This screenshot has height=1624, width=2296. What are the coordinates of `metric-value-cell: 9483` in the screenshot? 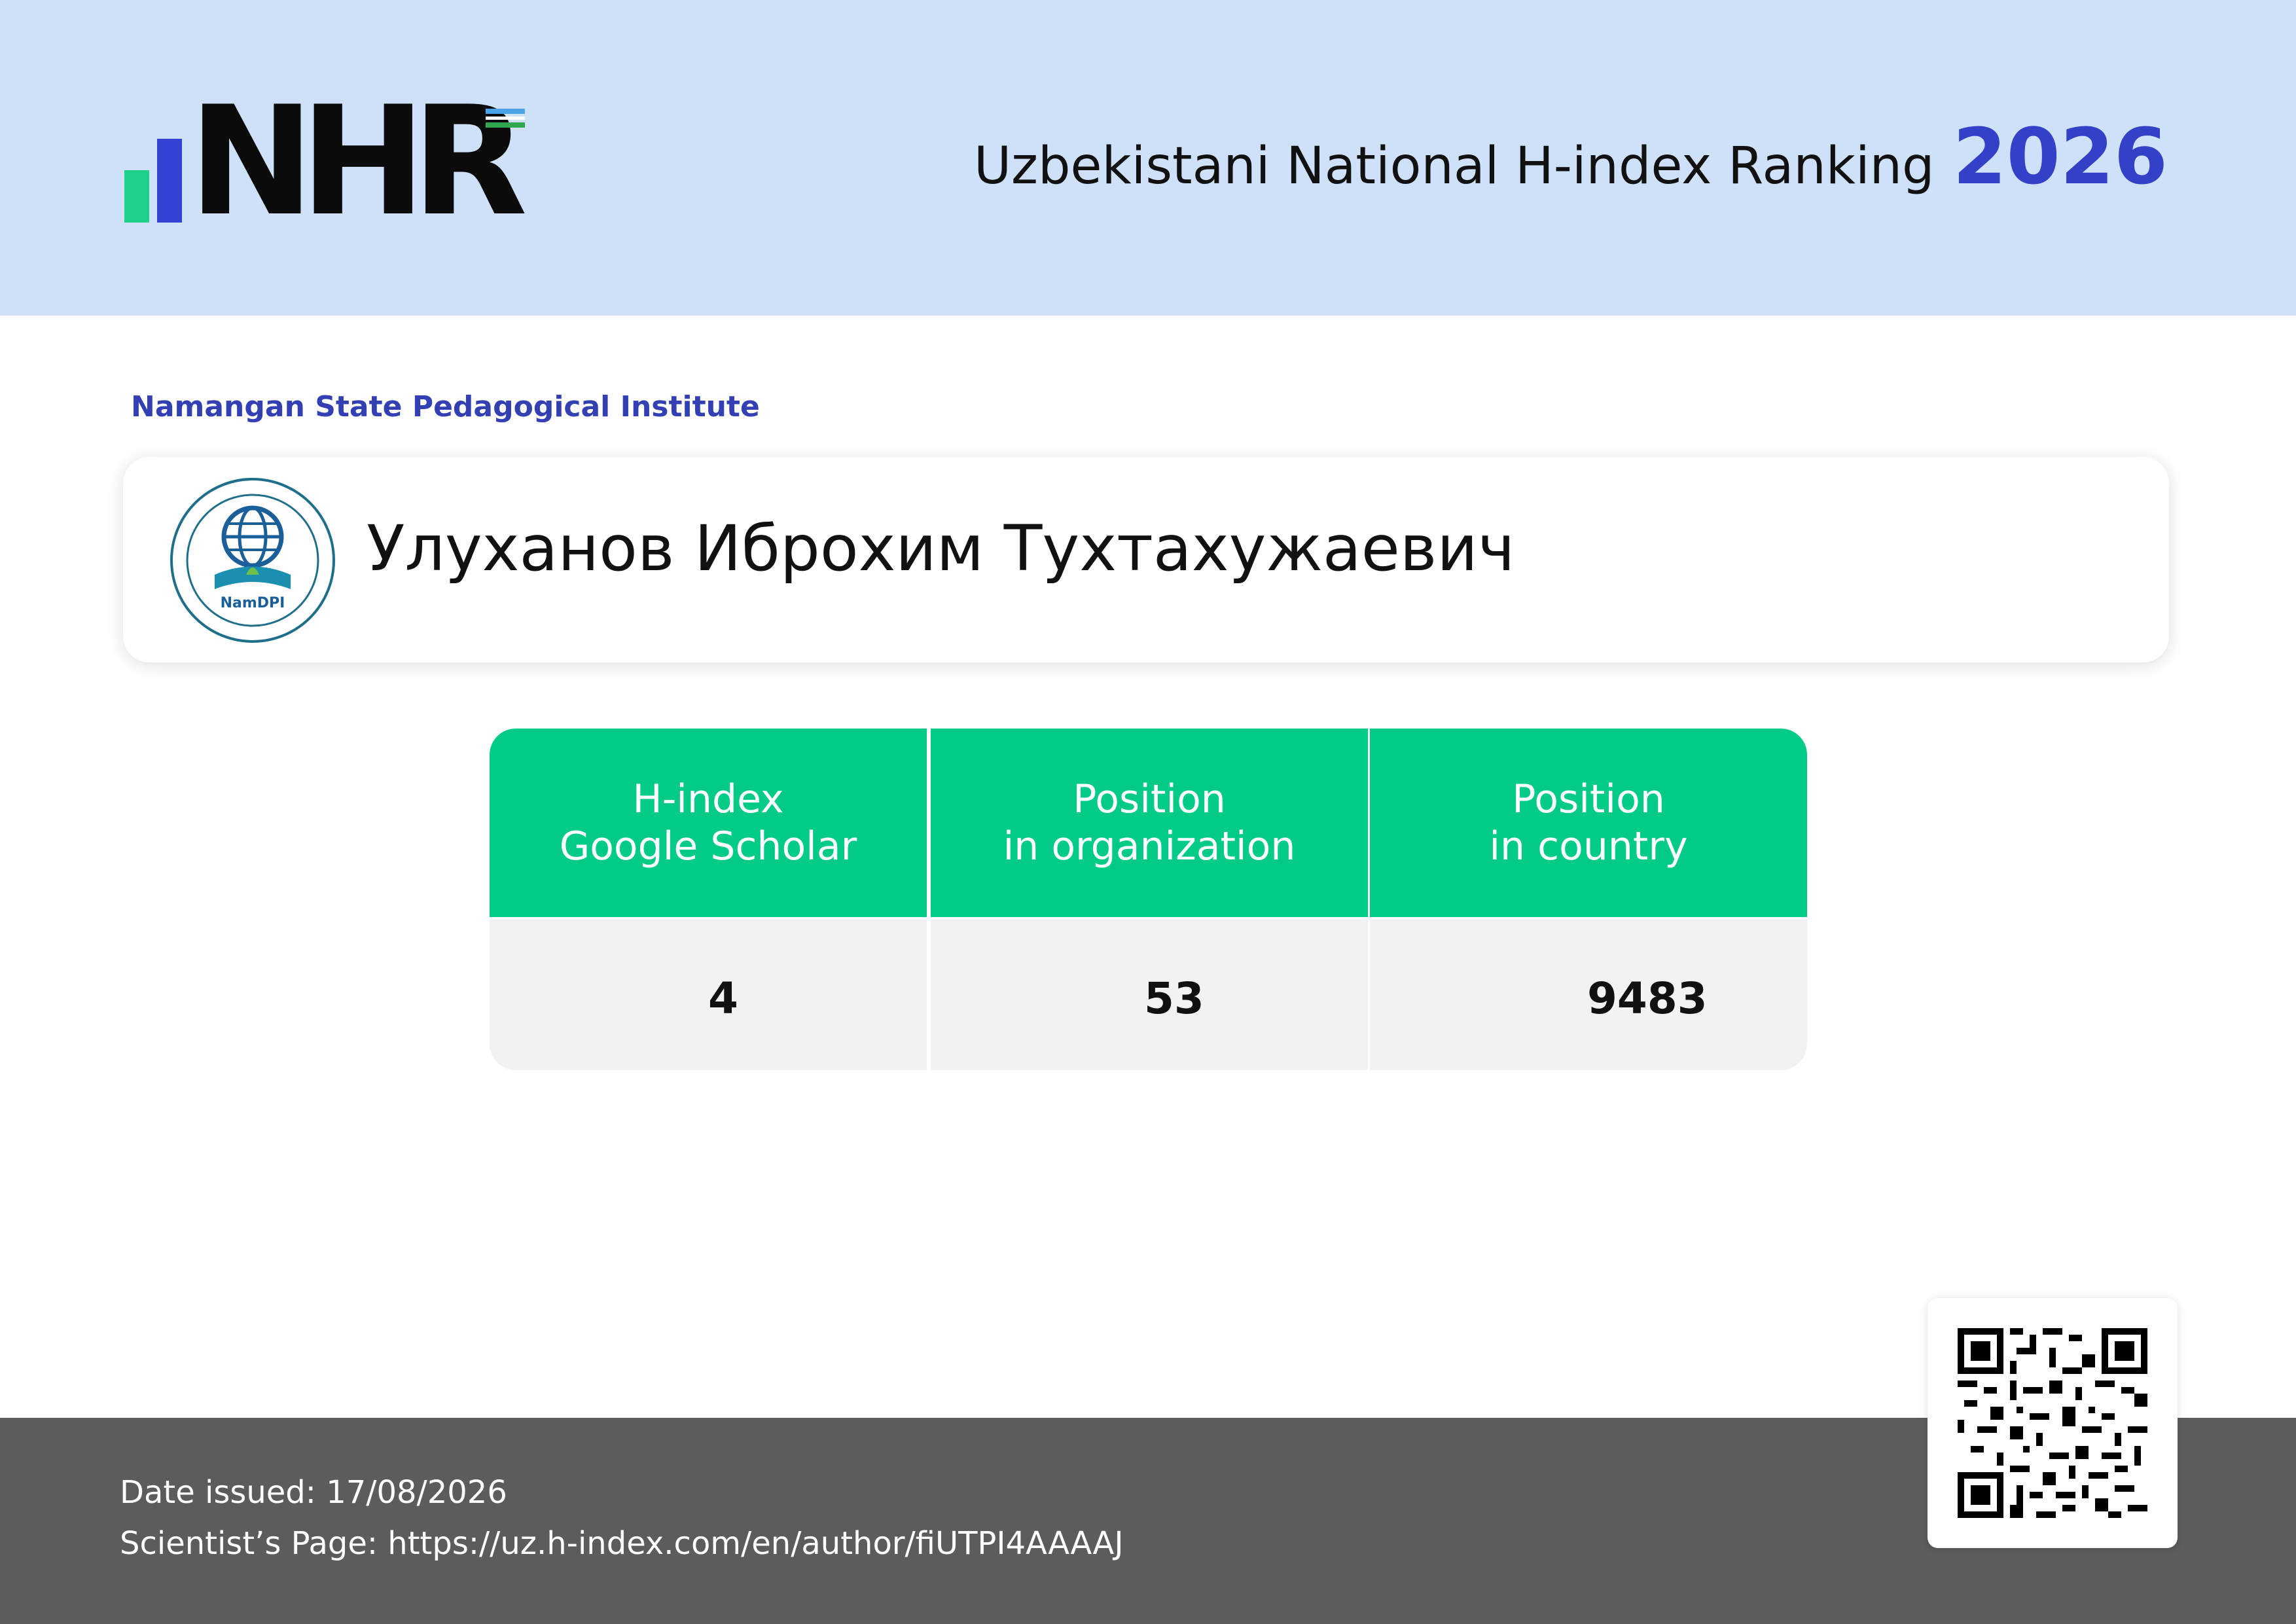 It's located at (1588, 995).